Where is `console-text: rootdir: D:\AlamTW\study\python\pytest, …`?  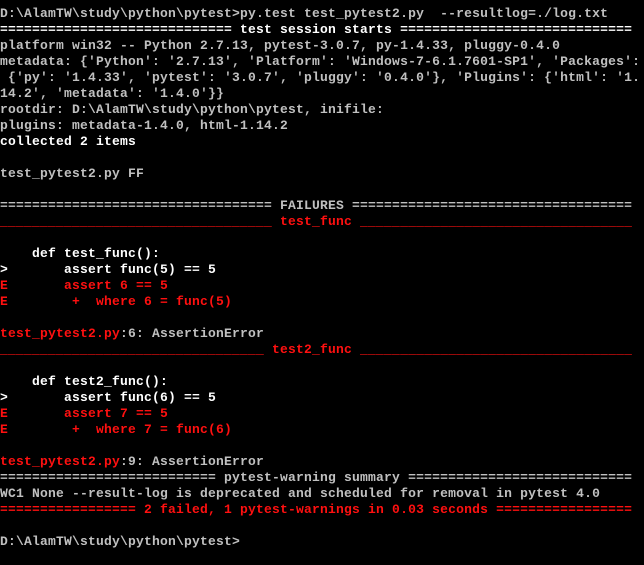 console-text: rootdir: D:\AlamTW\study\python\pytest, … is located at coordinates (192, 109).